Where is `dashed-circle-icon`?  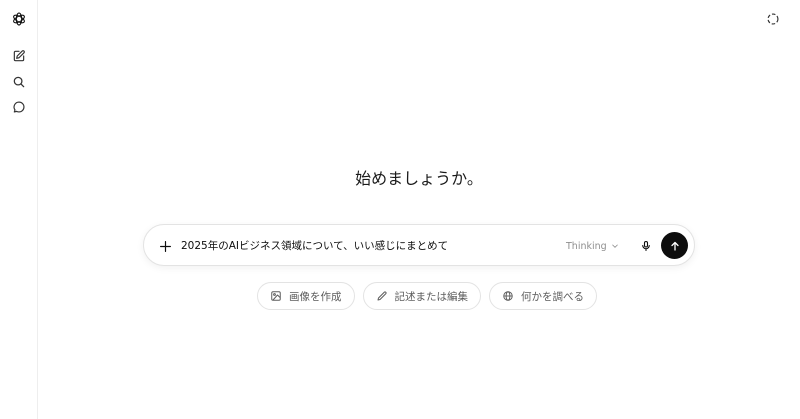 dashed-circle-icon is located at coordinates (773, 19).